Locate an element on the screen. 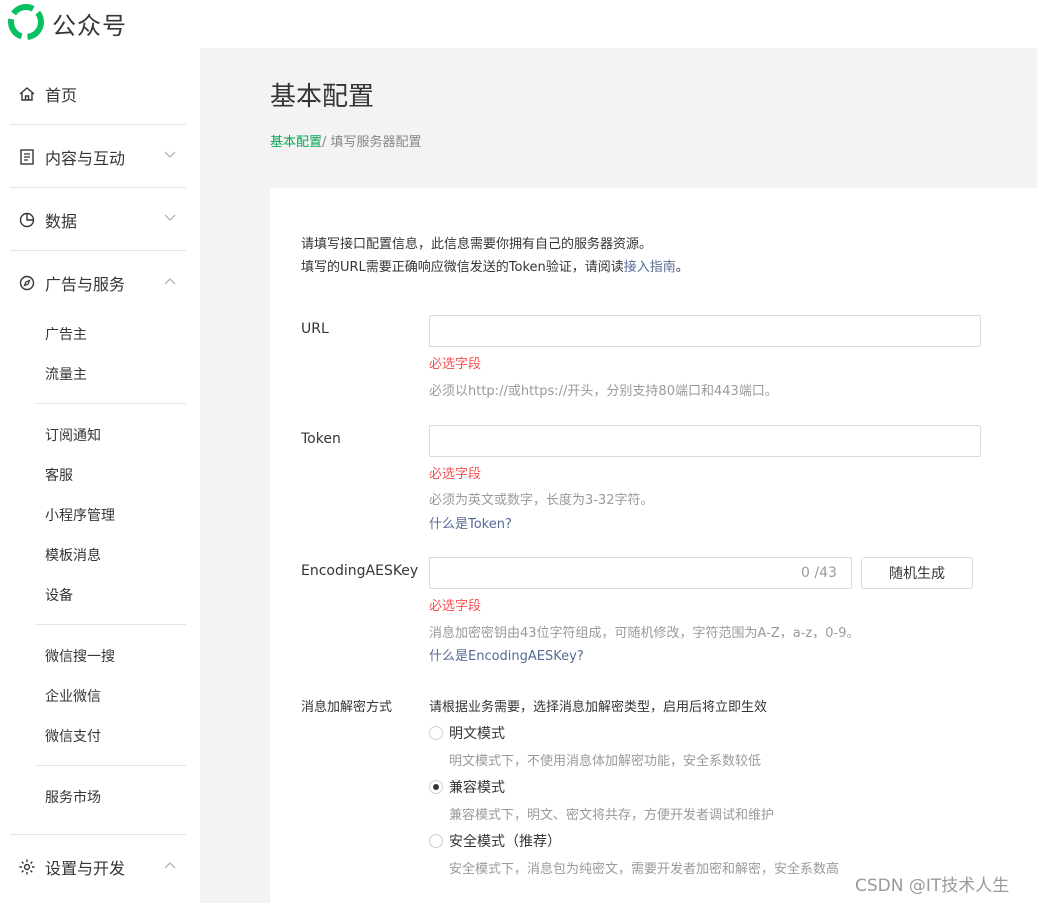 This screenshot has width=1037, height=903. url-hint: 必须以http://或https://开头，分别支持80端口和443端口。 is located at coordinates (603, 391).